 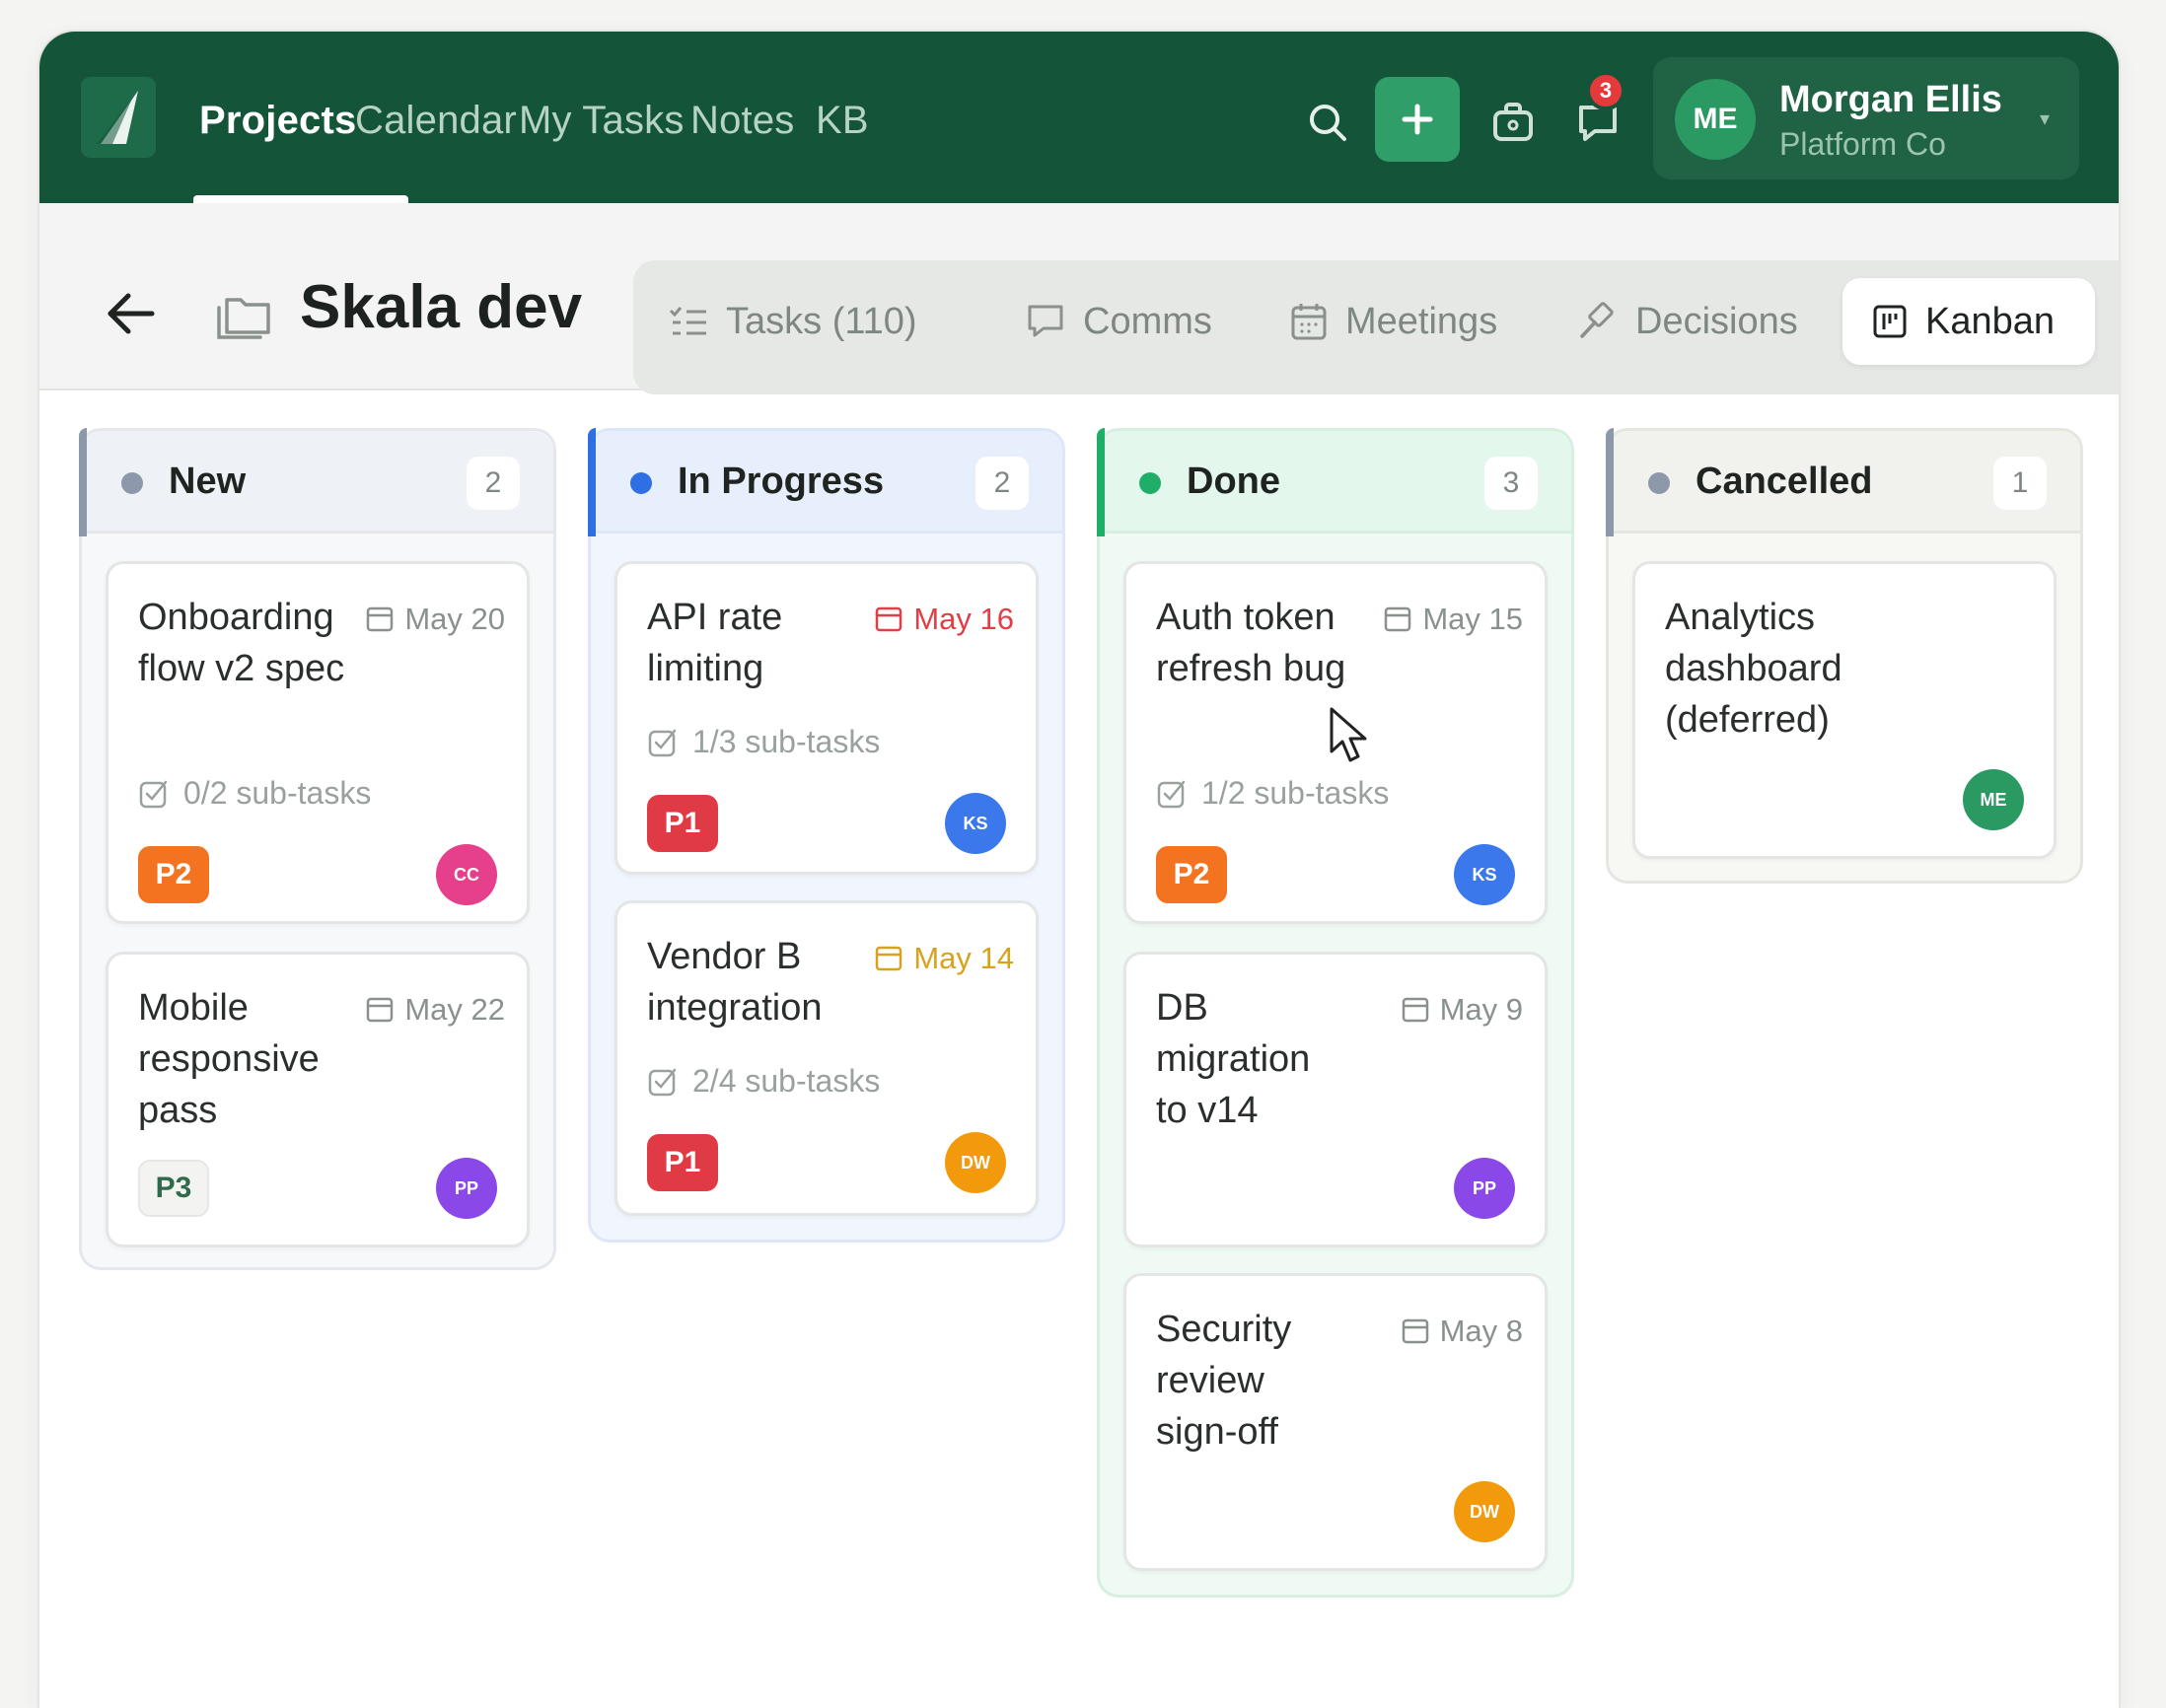 I want to click on task-card: Security review sign-off May 8 DW, so click(x=1335, y=1422).